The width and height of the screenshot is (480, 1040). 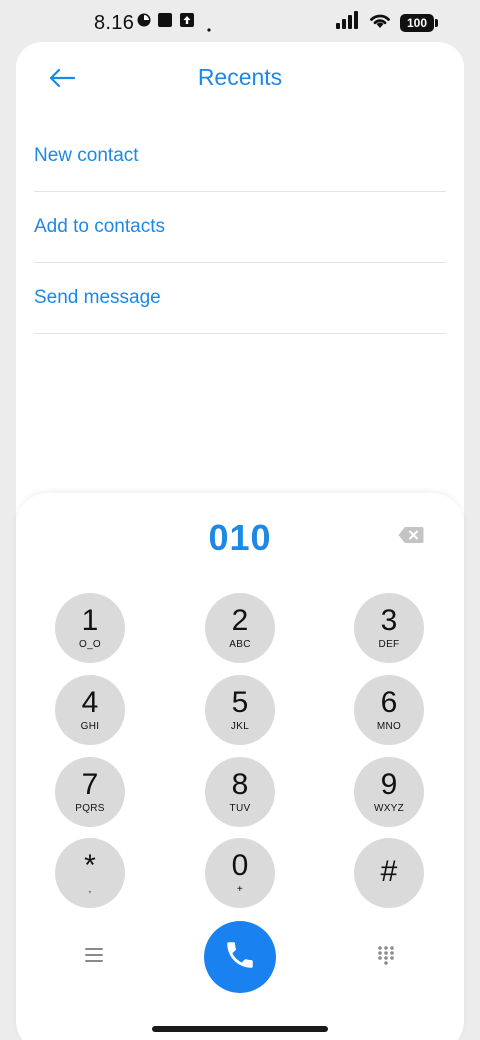 What do you see at coordinates (90, 808) in the screenshot?
I see `key-letters: PQRS` at bounding box center [90, 808].